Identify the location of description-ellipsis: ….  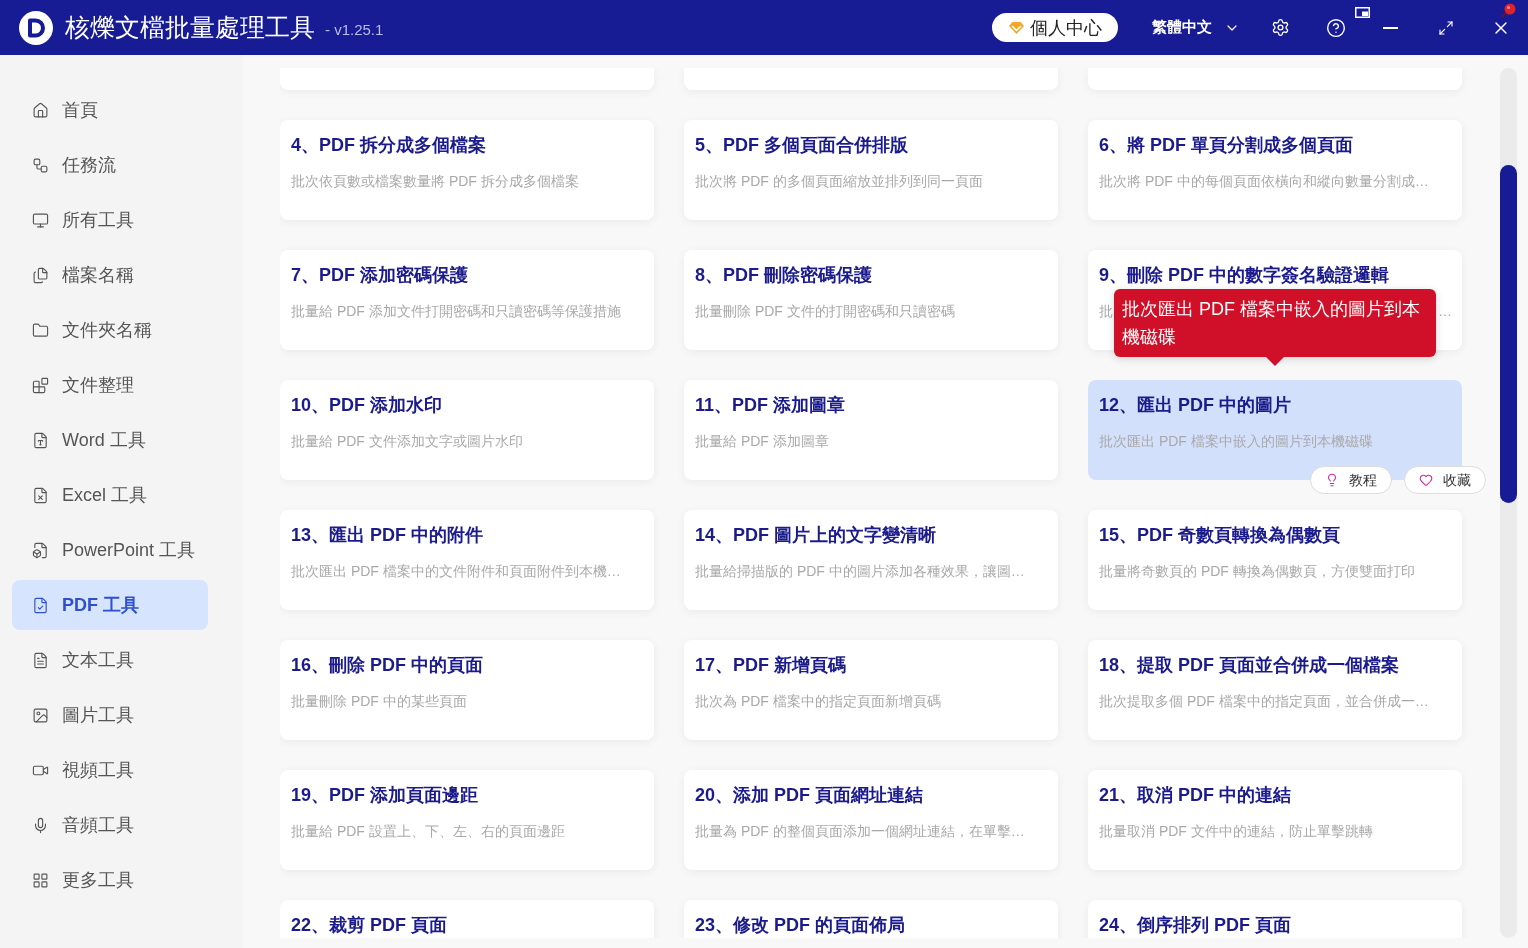
(1445, 311).